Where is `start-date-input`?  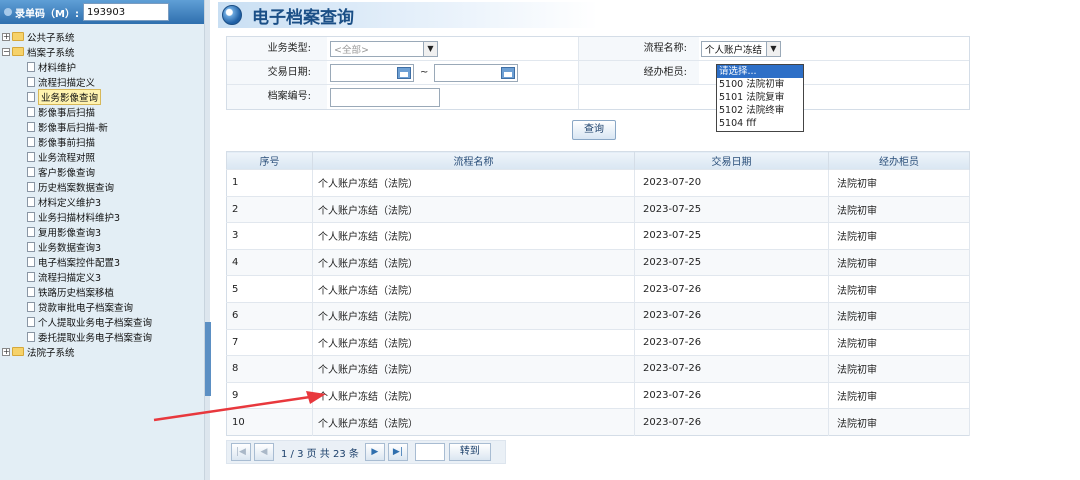
start-date-input is located at coordinates (372, 72).